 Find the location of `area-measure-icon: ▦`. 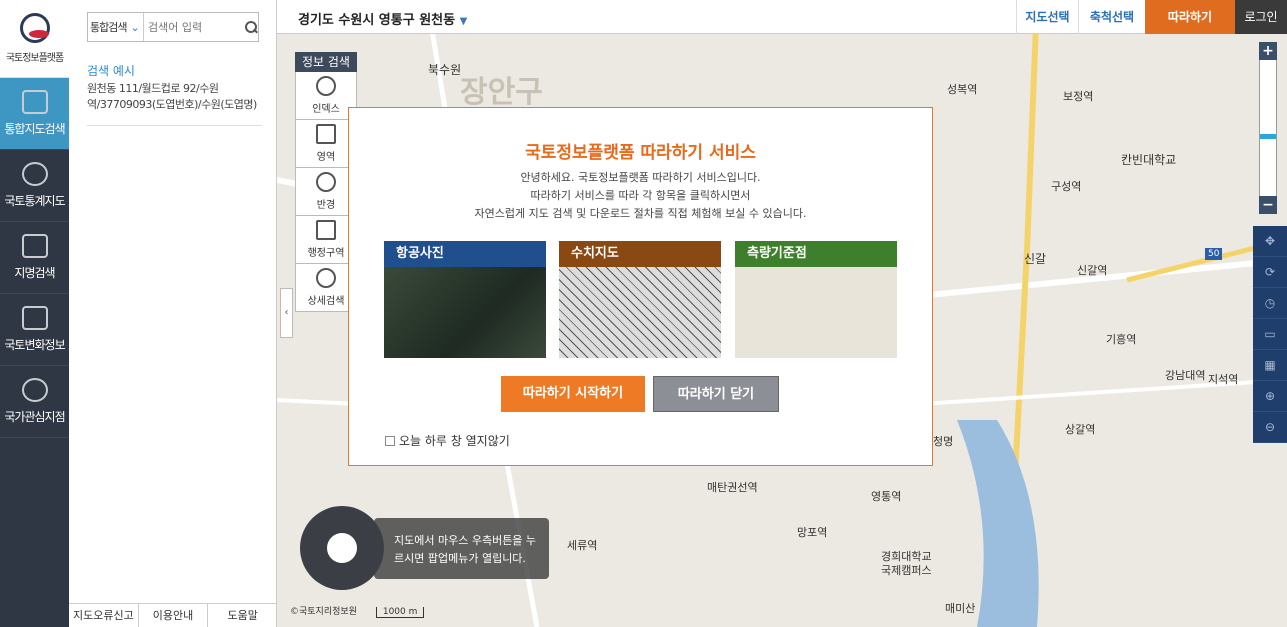

area-measure-icon: ▦ is located at coordinates (1270, 365).